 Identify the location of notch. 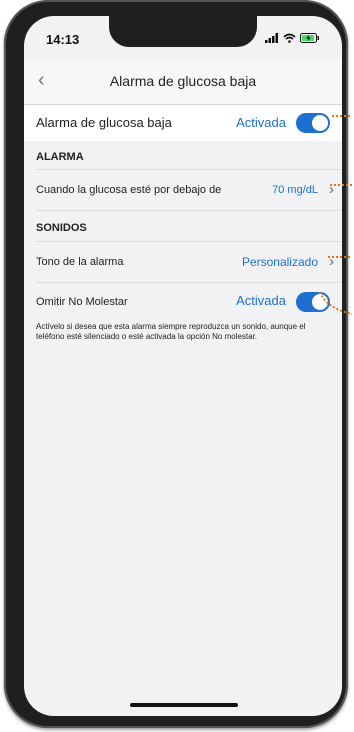
(183, 31).